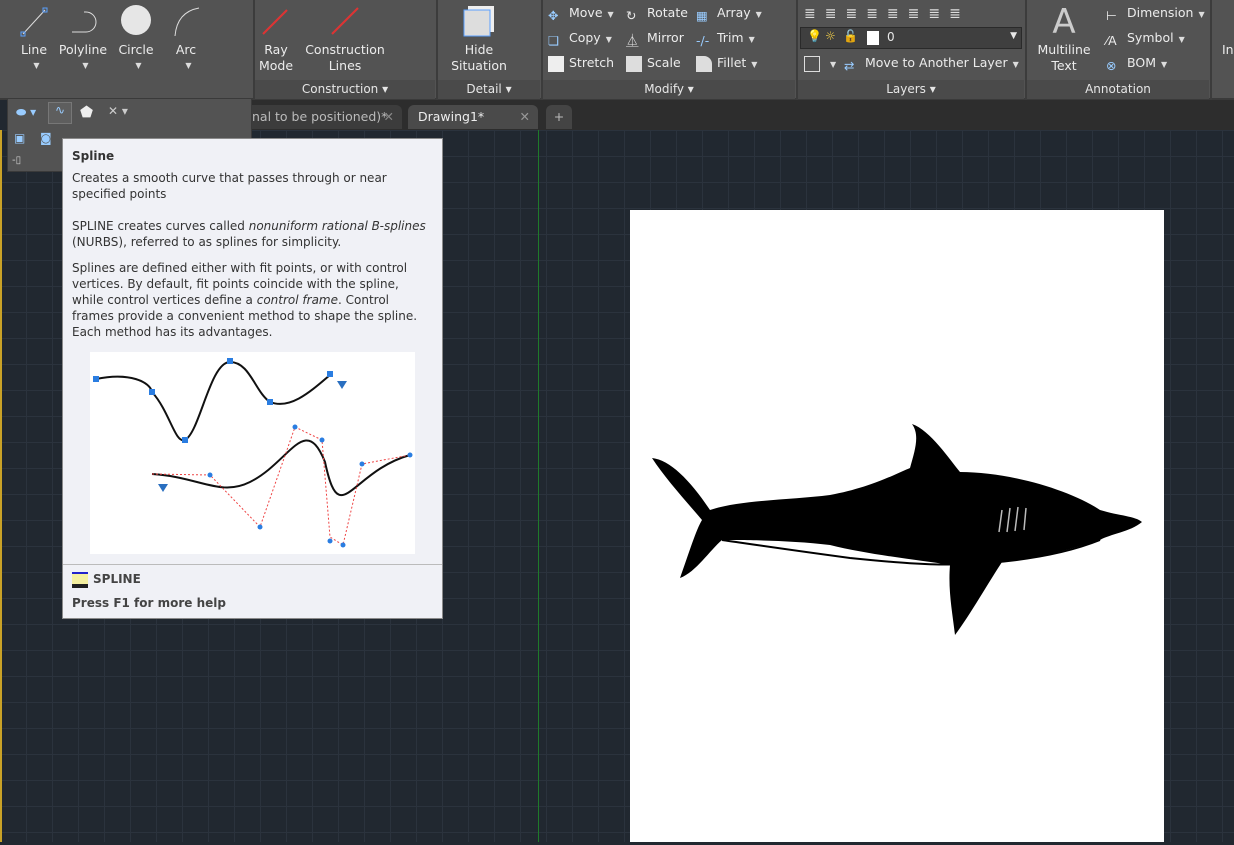 This screenshot has height=845, width=1234. Describe the element at coordinates (702, 15) in the screenshot. I see `array-icon: ▦` at that location.